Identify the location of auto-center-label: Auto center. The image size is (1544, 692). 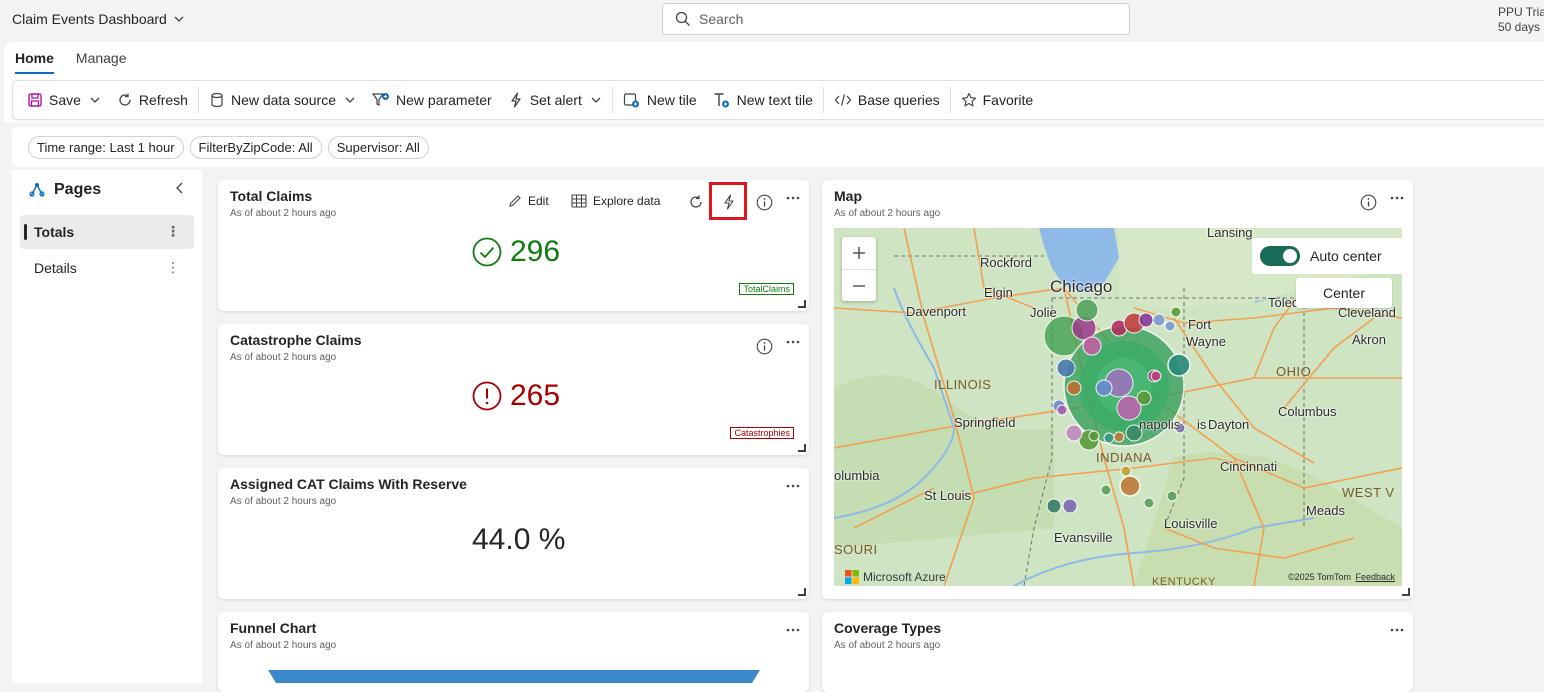
(1346, 256).